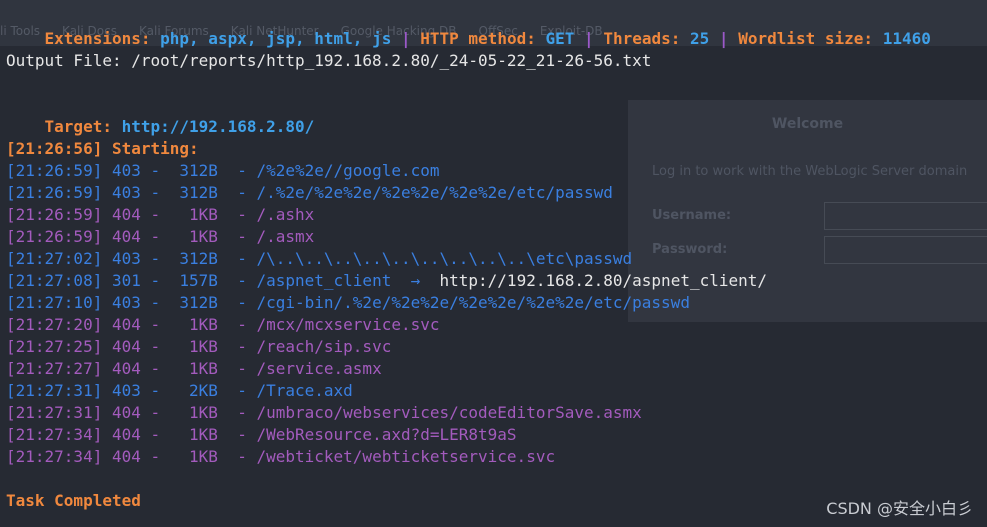  I want to click on result-path: /webticket/webticketservice.svc, so click(406, 456).